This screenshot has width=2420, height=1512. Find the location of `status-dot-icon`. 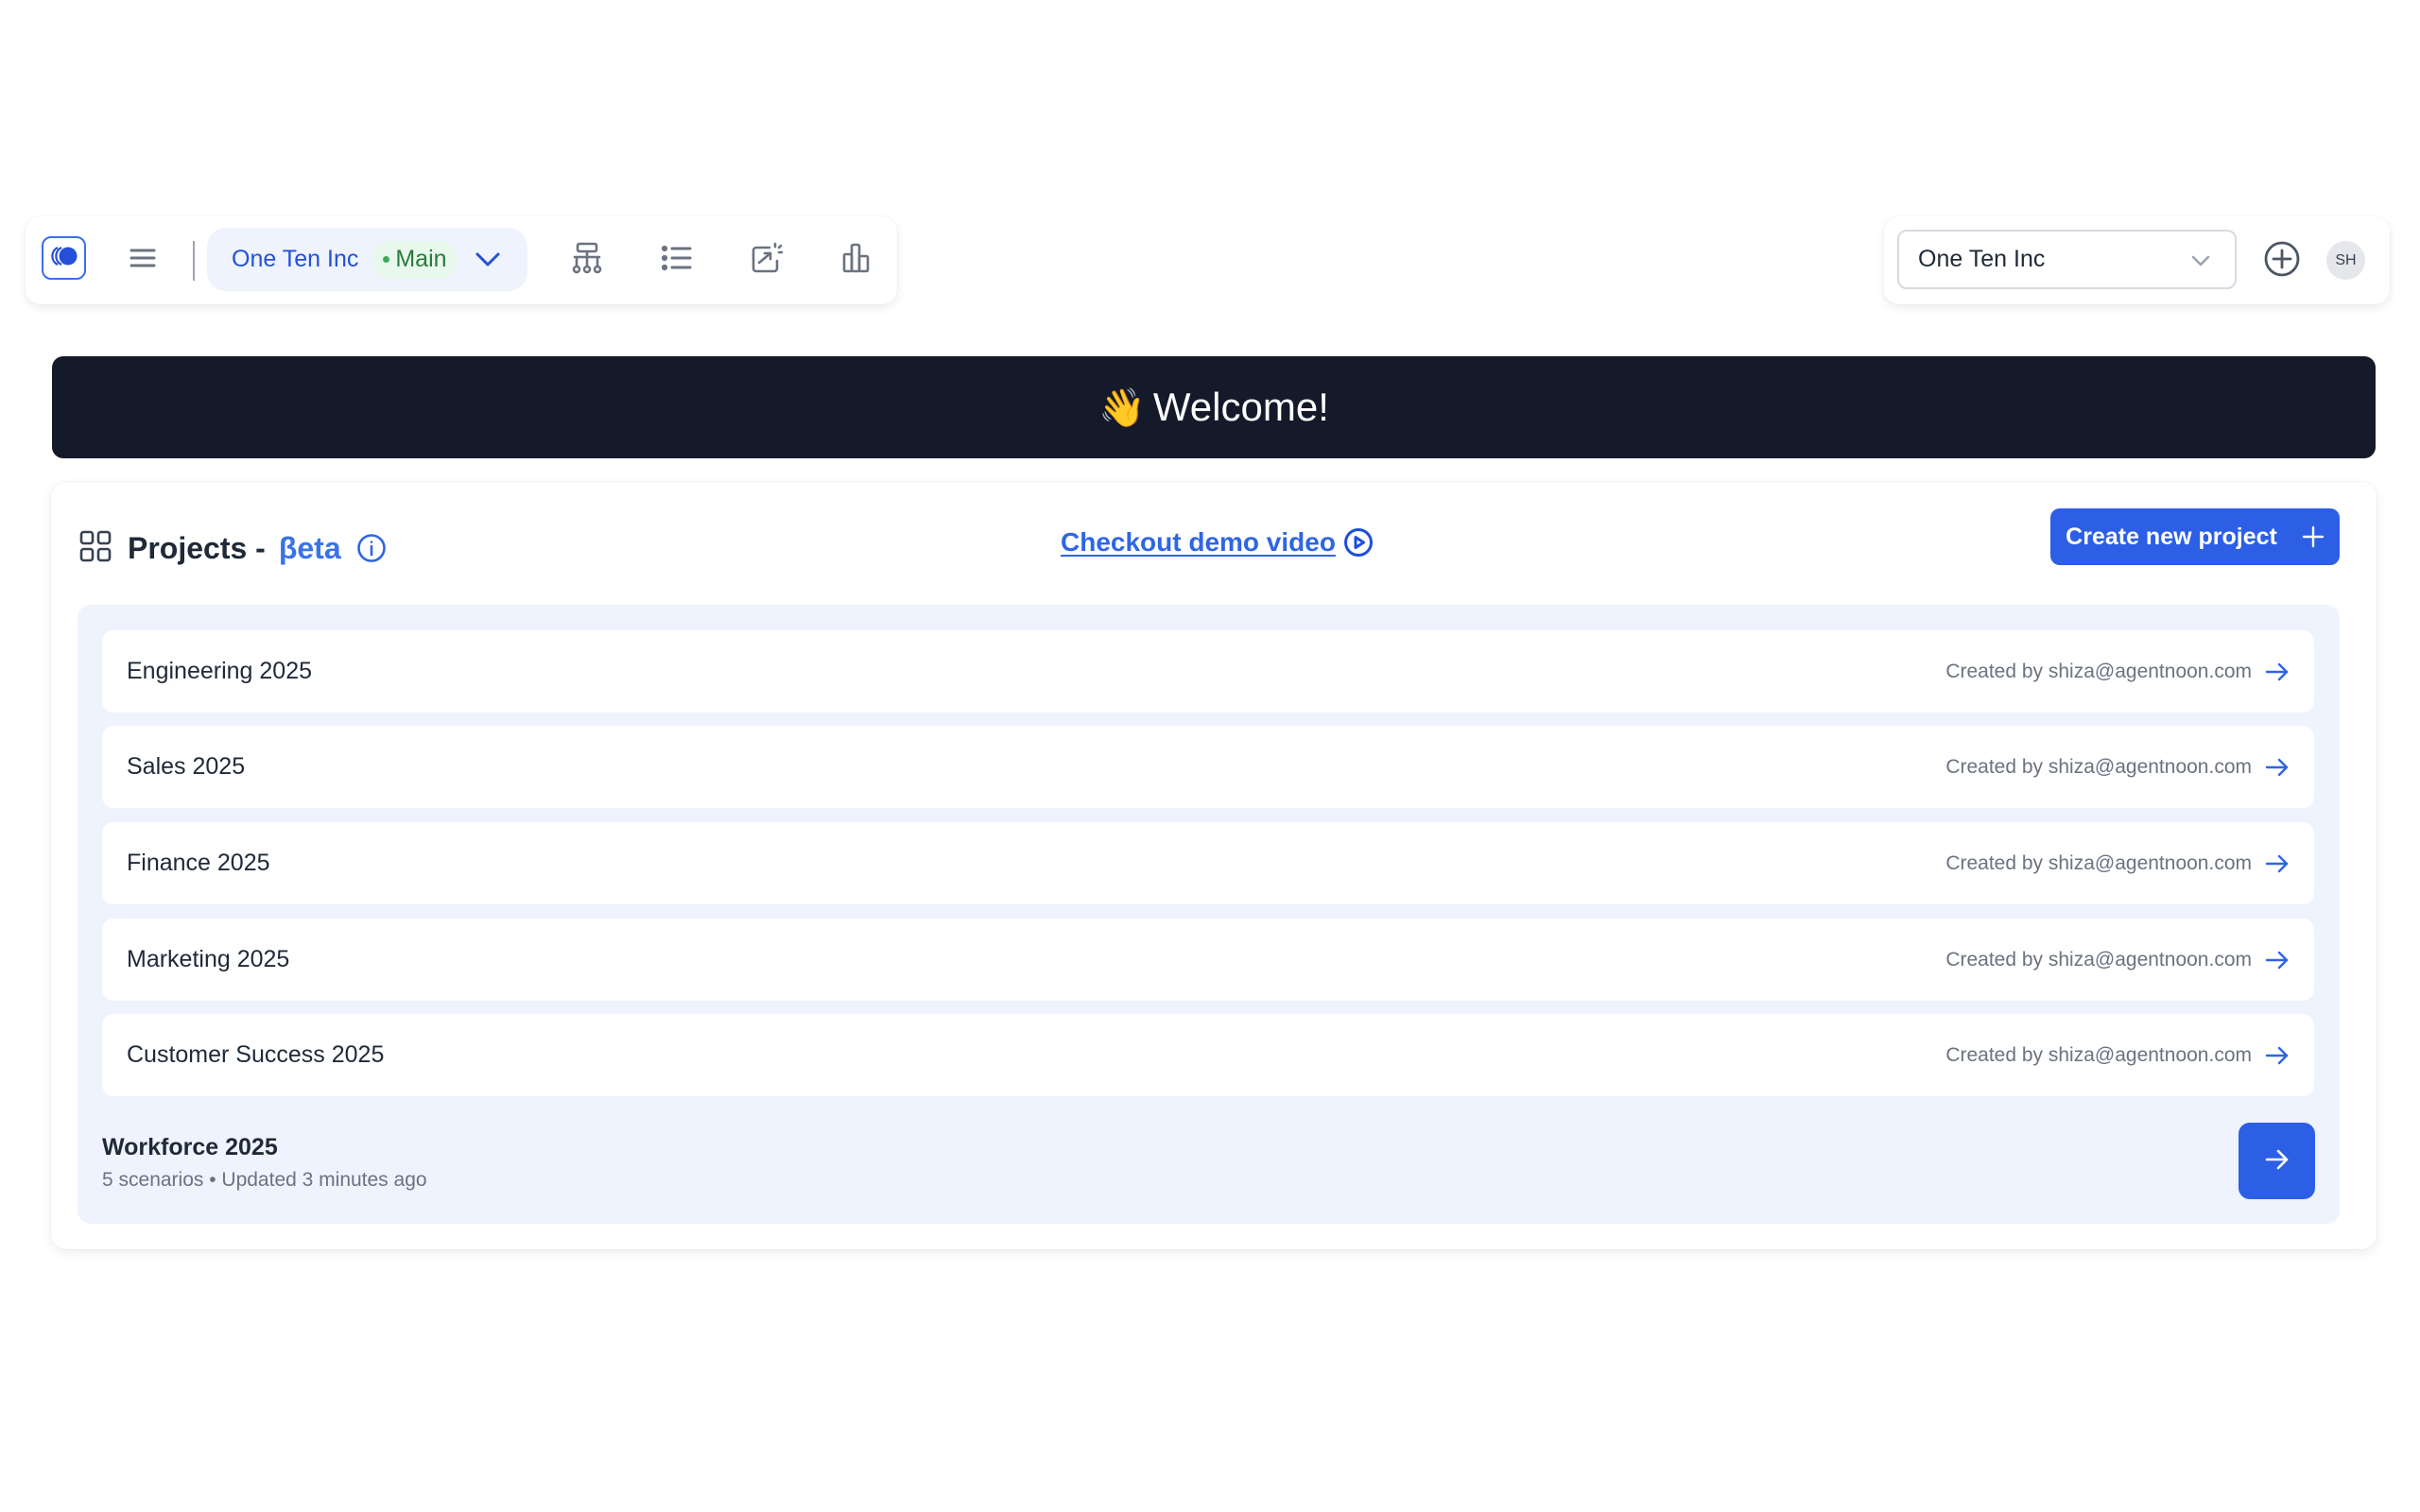

status-dot-icon is located at coordinates (386, 259).